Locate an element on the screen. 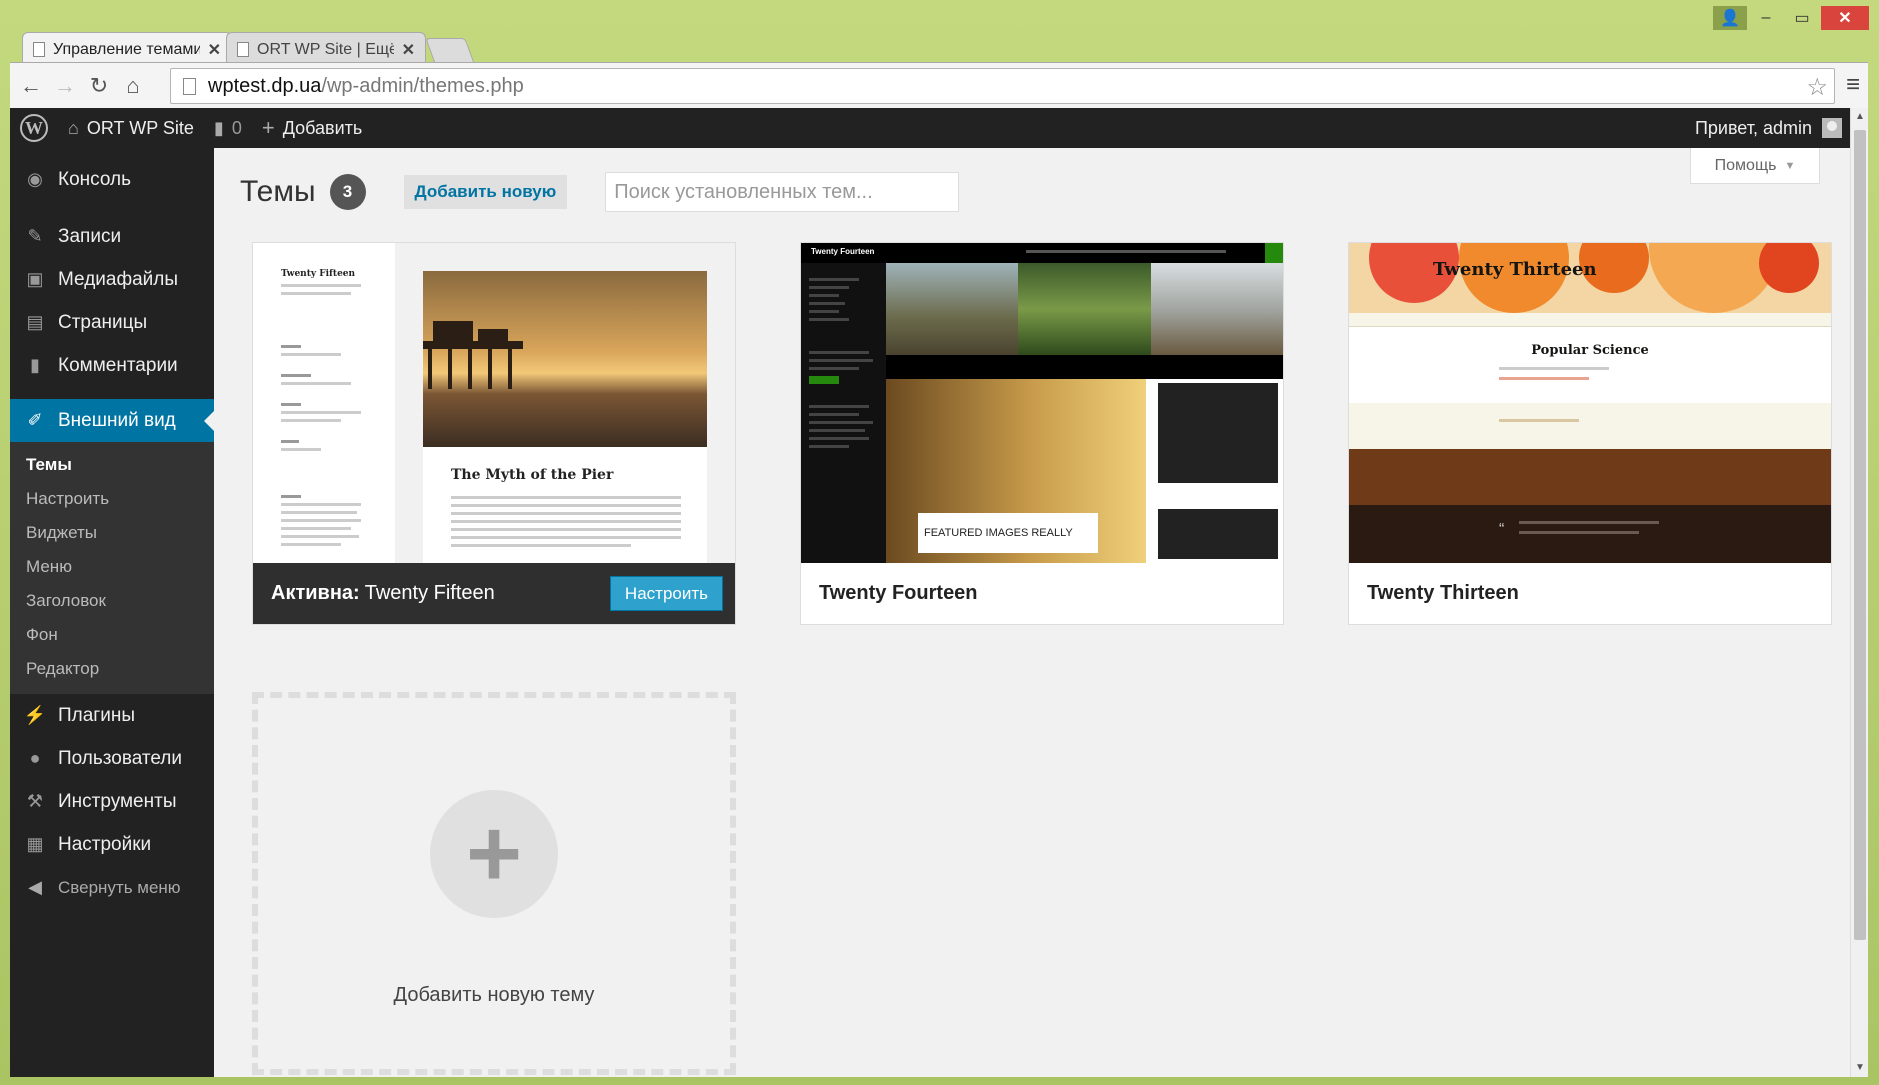  theme-screenshot: Twenty Fifteen The Myth of the Pier is located at coordinates (494, 403).